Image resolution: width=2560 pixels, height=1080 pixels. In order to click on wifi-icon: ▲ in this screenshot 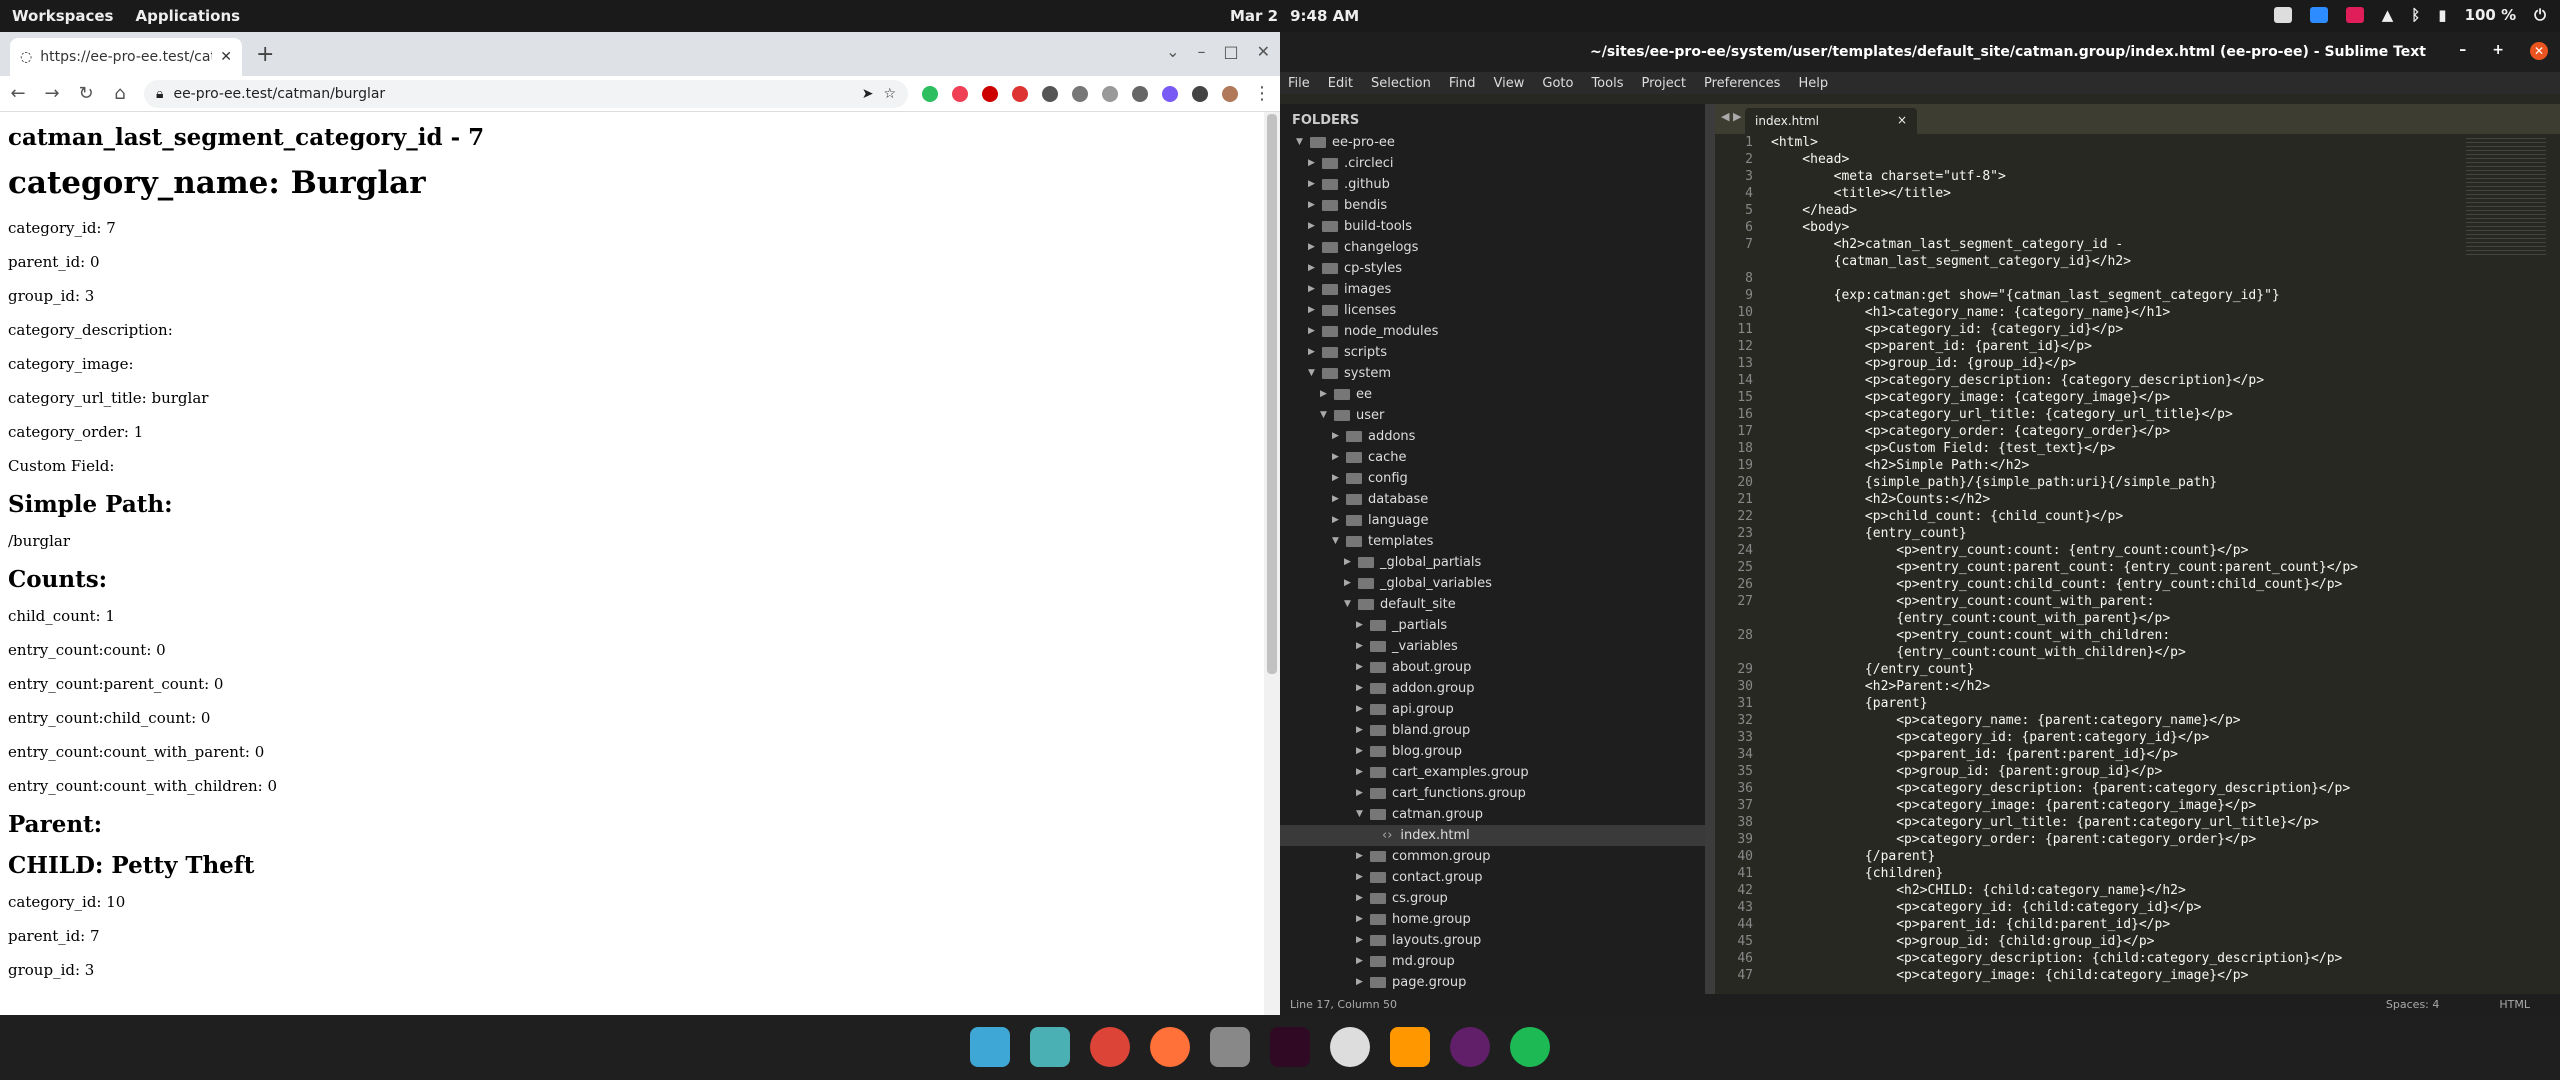, I will do `click(2388, 15)`.